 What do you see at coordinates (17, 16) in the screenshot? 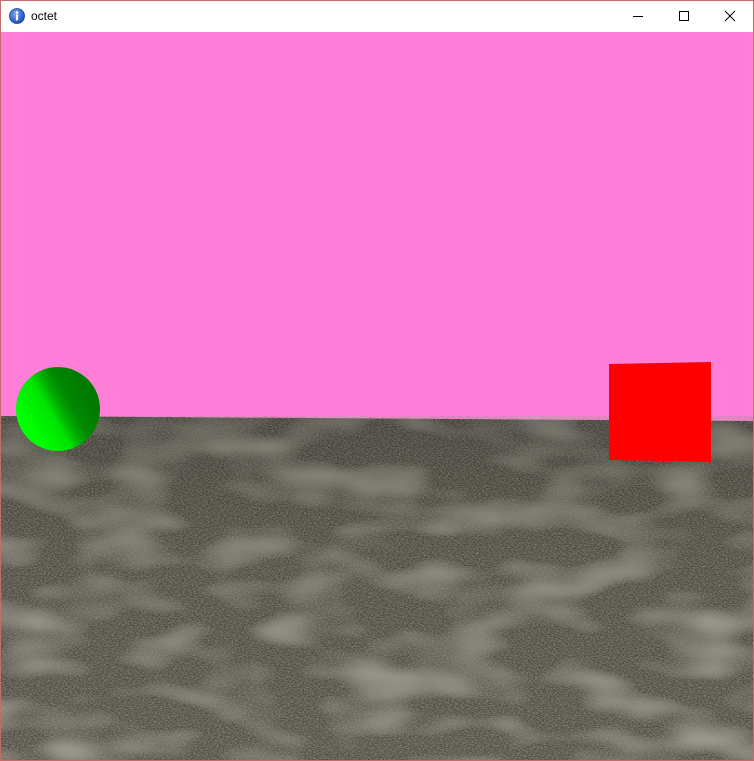
I see `info-icon` at bounding box center [17, 16].